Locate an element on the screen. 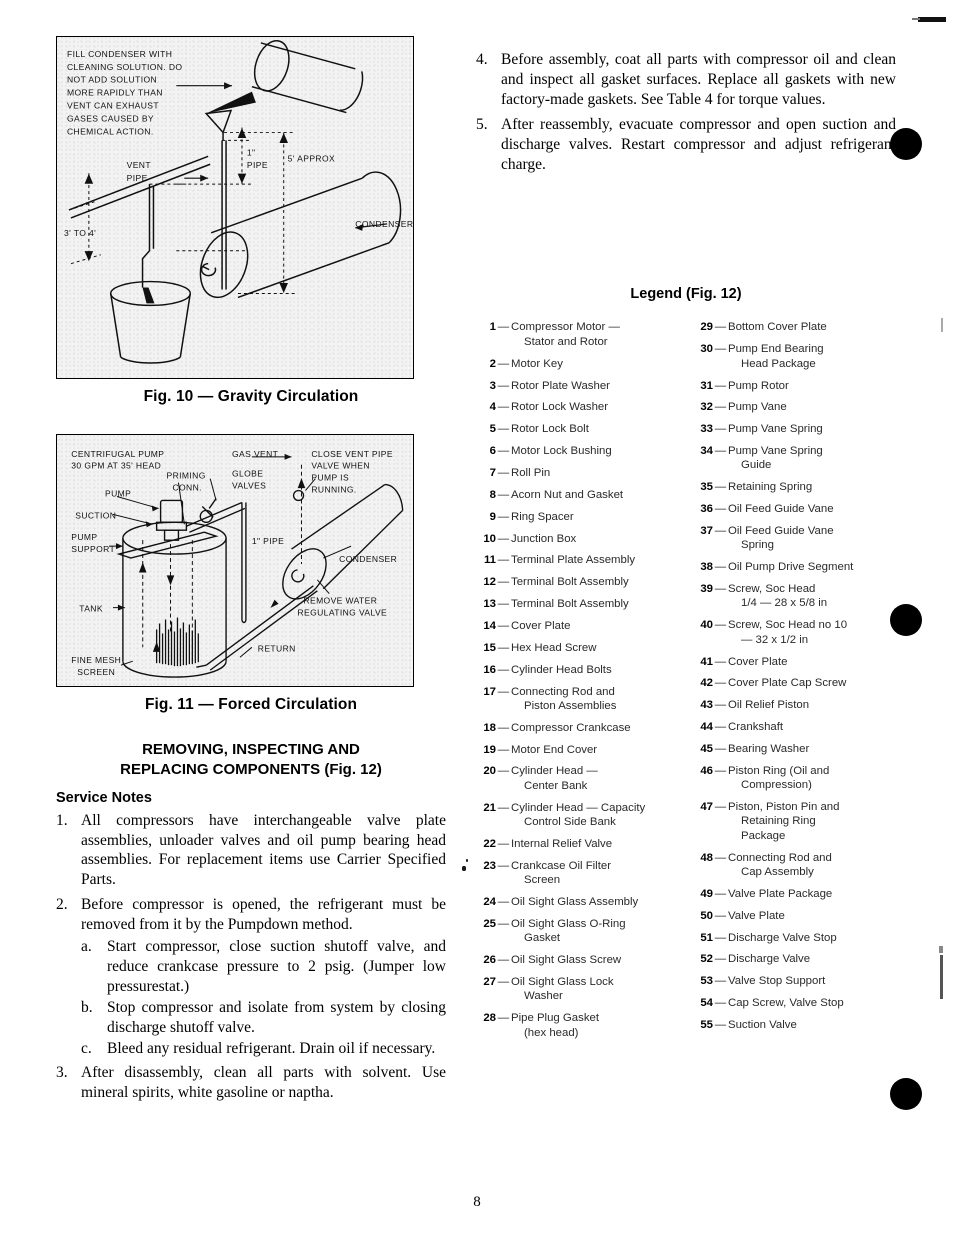  legend-item-label: Cover Plate Cap Screw is located at coordinates (812, 683).